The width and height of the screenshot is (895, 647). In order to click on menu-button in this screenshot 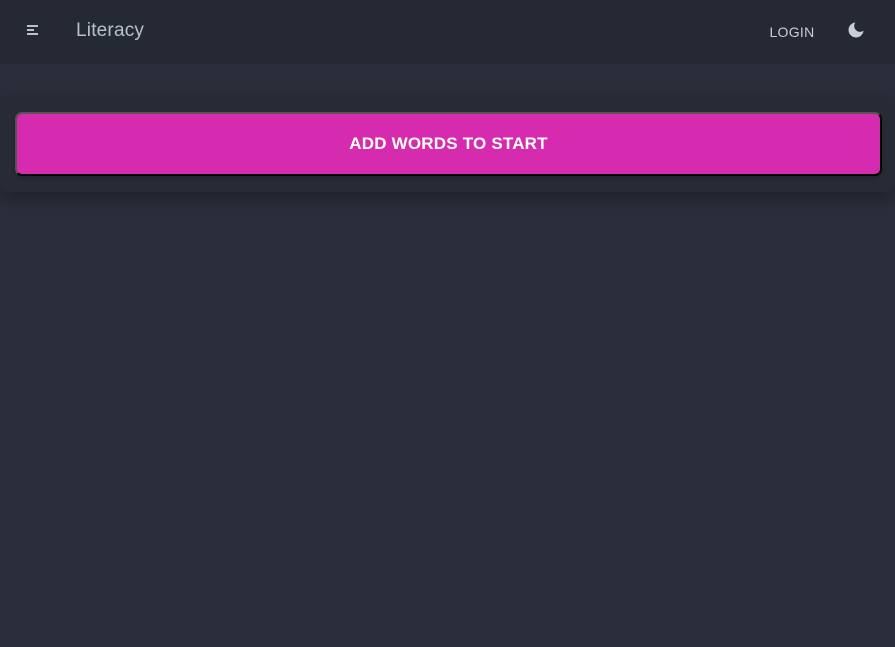, I will do `click(33, 32)`.